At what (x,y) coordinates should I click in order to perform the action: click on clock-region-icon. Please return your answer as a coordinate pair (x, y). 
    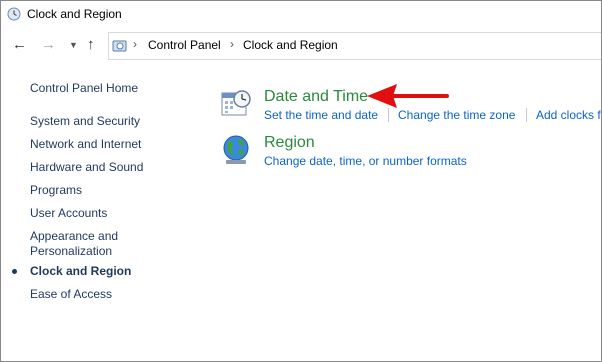
    Looking at the image, I should click on (14, 14).